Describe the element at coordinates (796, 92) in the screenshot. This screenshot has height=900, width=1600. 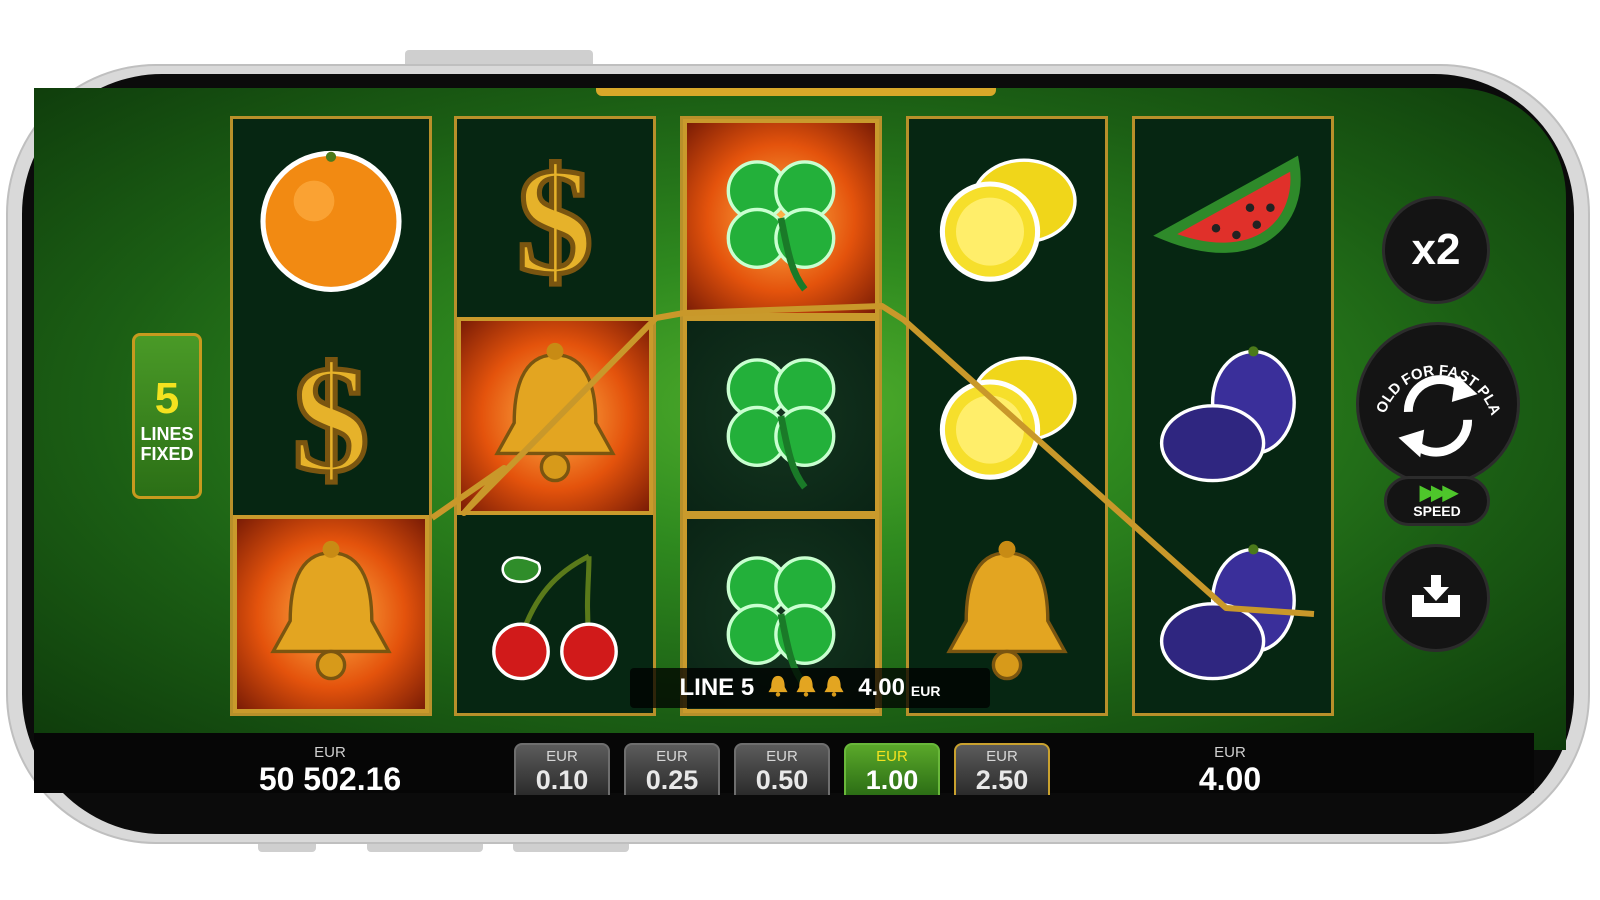
I see `top-indicator` at that location.